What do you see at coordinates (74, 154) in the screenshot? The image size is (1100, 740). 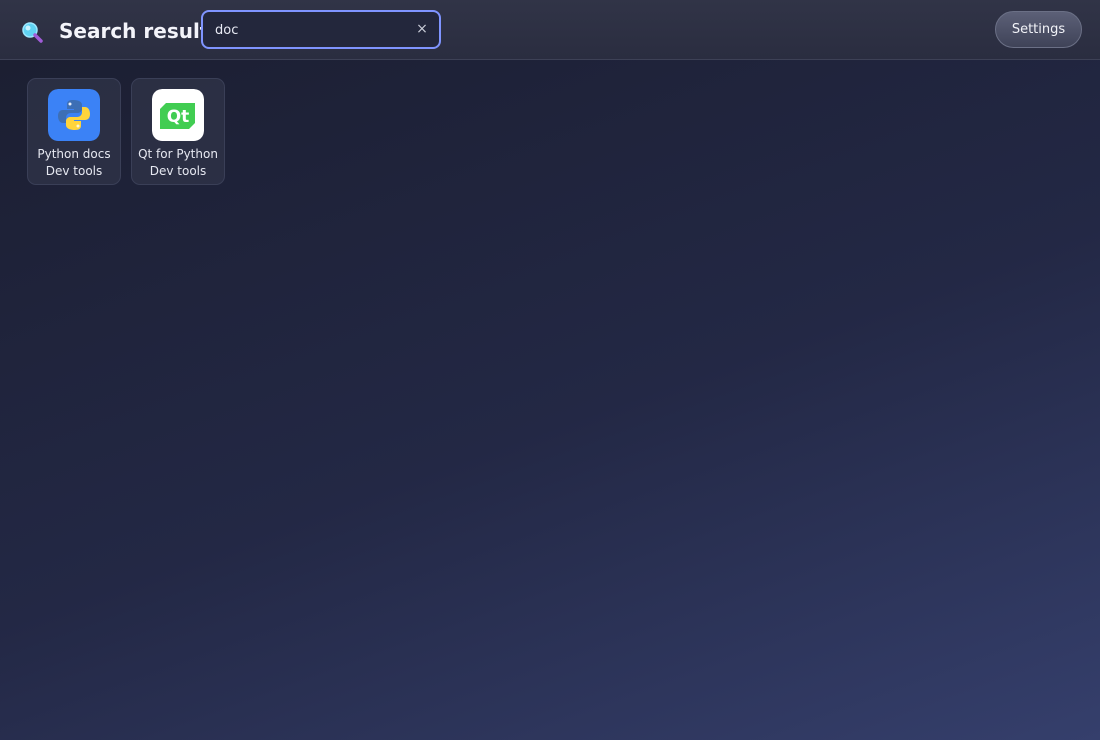 I see `result-name: Python docs` at bounding box center [74, 154].